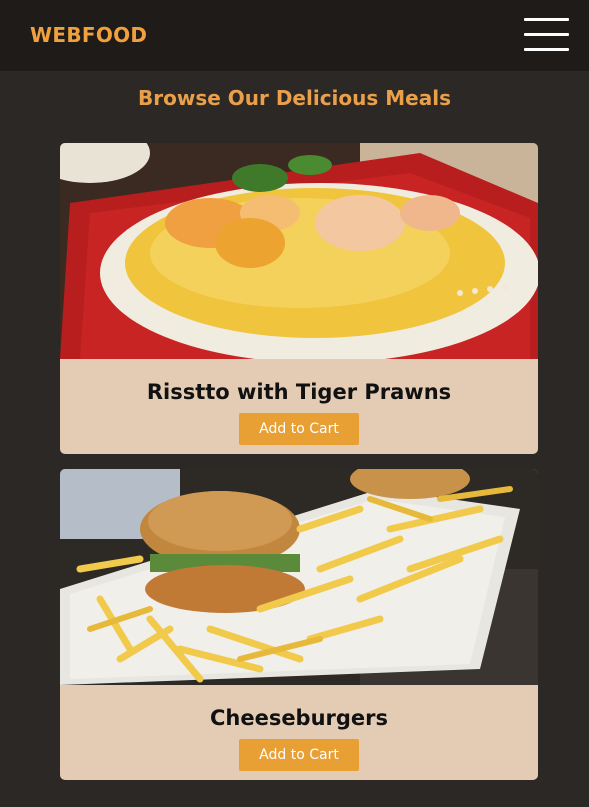  Describe the element at coordinates (294, 35) in the screenshot. I see `top-navbar: WEBFOOD` at that location.